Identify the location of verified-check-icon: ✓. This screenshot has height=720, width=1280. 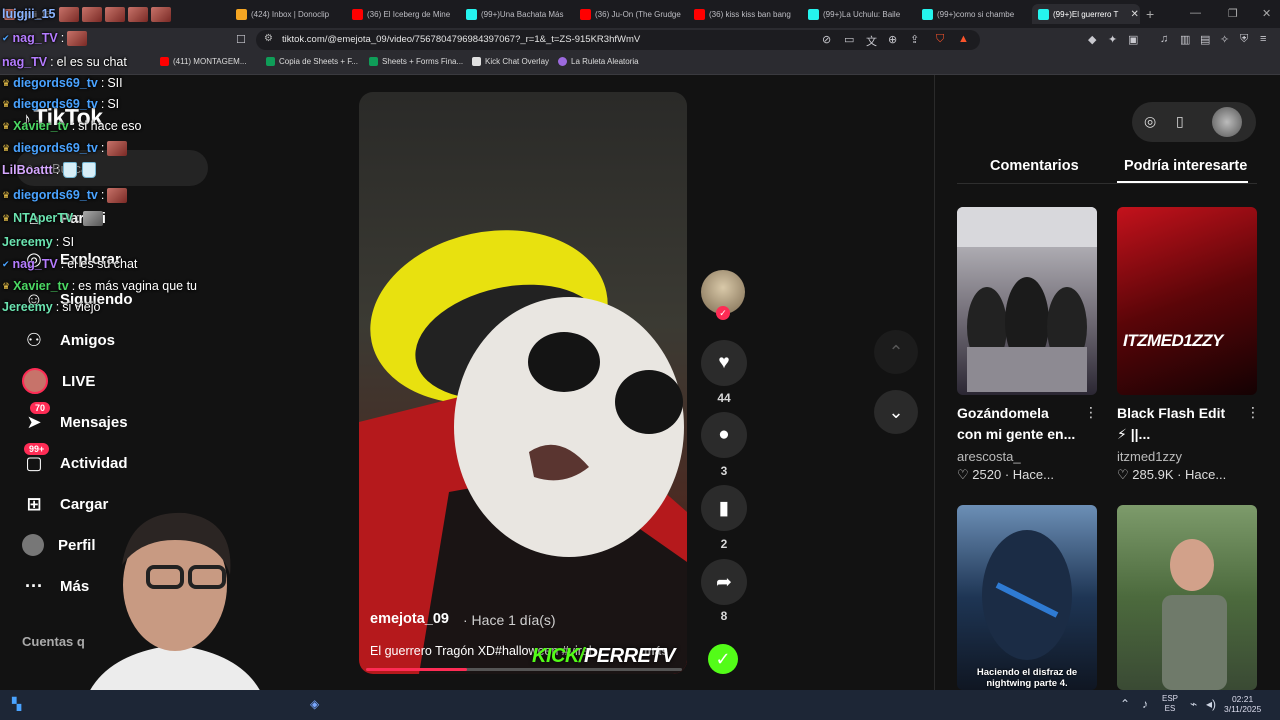
(723, 659).